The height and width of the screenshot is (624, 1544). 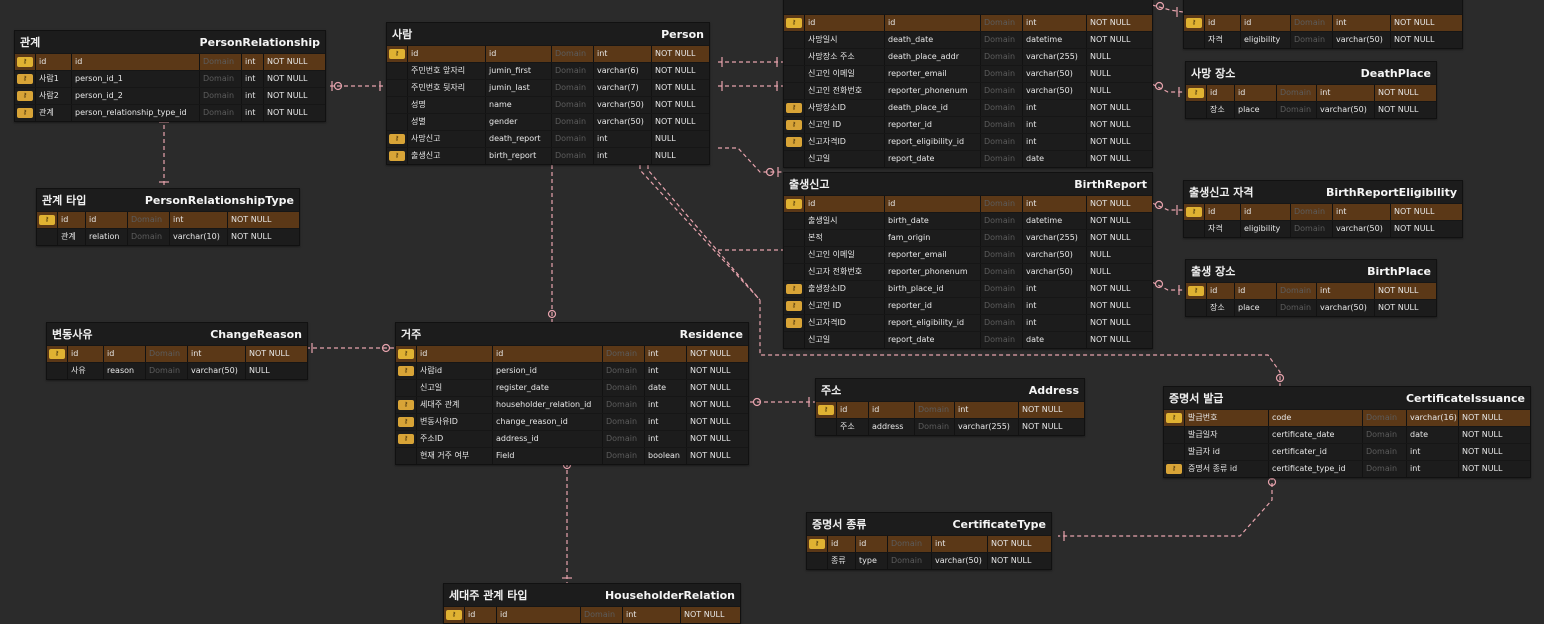 I want to click on logical-column-name: 자격, so click(x=1222, y=40).